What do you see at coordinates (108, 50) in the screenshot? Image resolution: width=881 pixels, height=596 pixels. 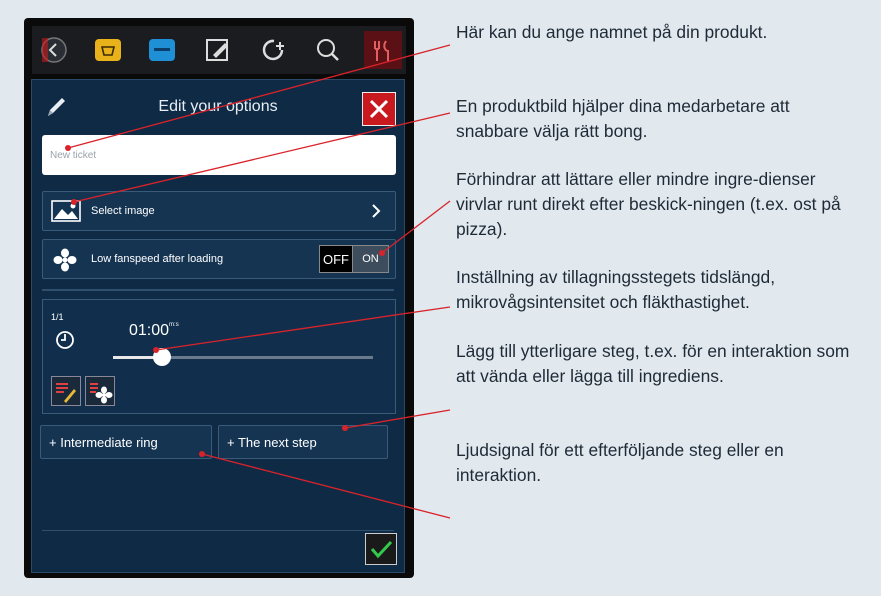 I see `product-icon` at bounding box center [108, 50].